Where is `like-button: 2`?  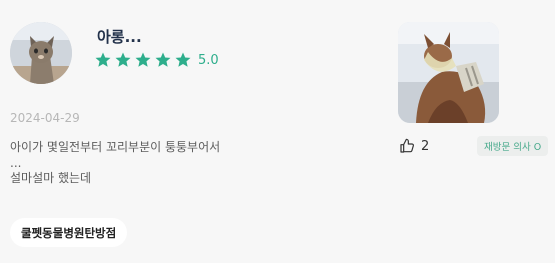 like-button: 2 is located at coordinates (414, 146).